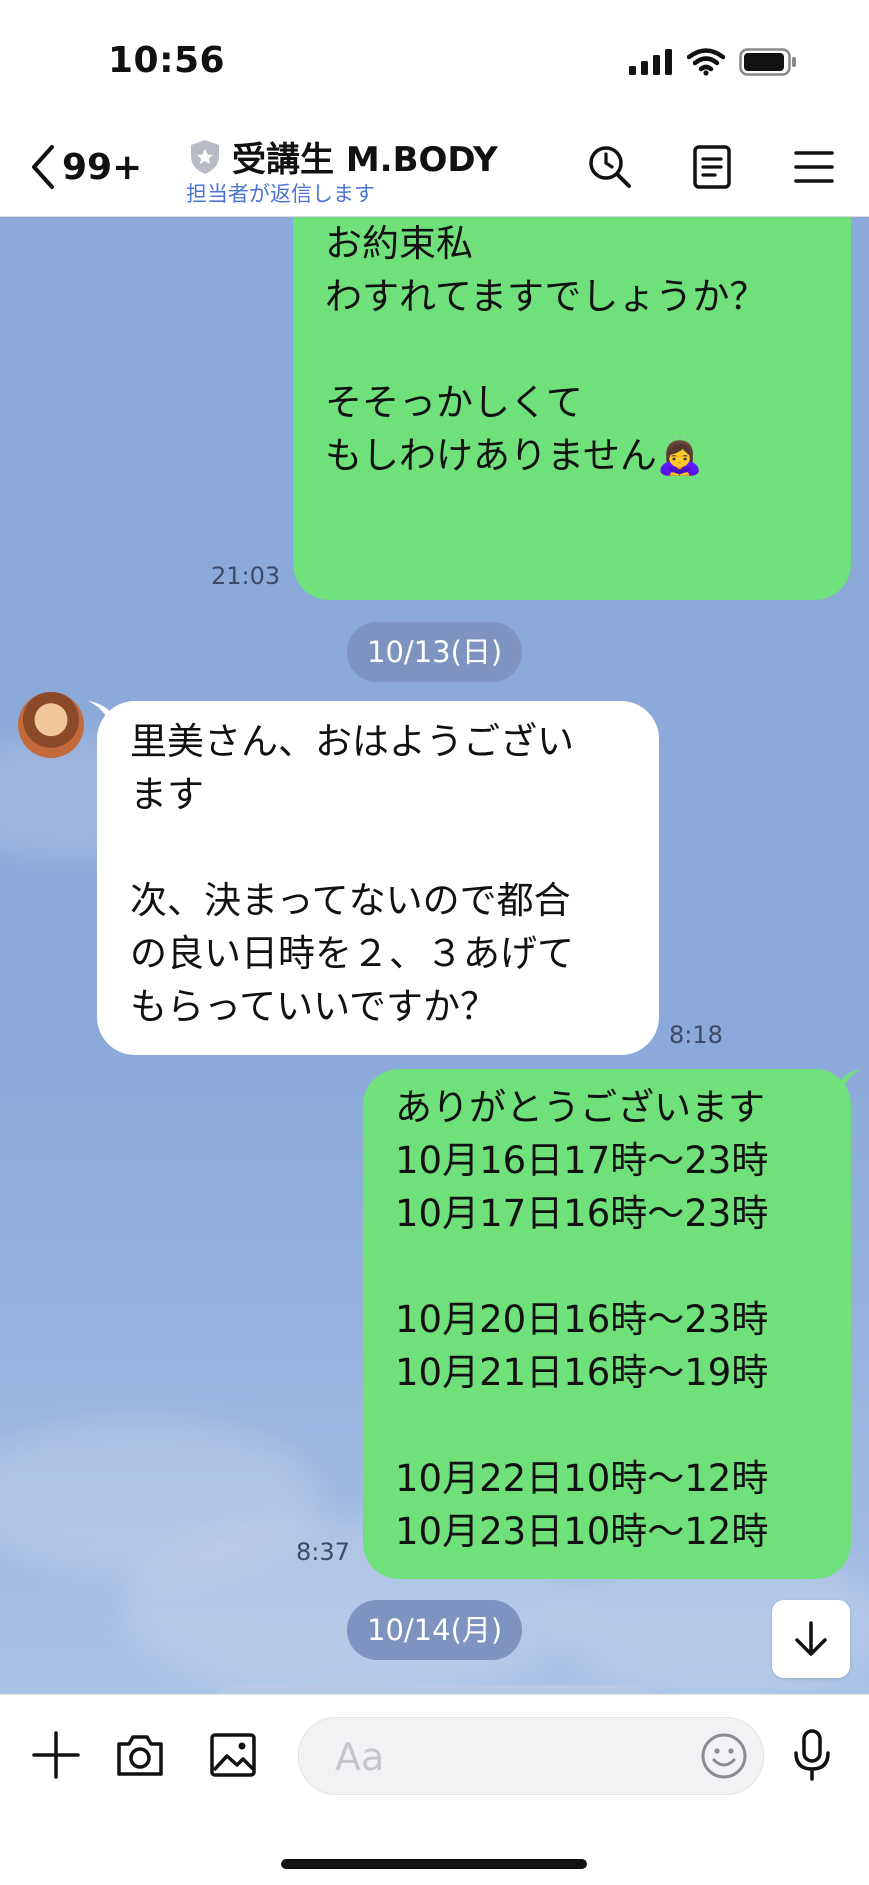 This screenshot has height=1885, width=869. I want to click on add-button, so click(56, 1755).